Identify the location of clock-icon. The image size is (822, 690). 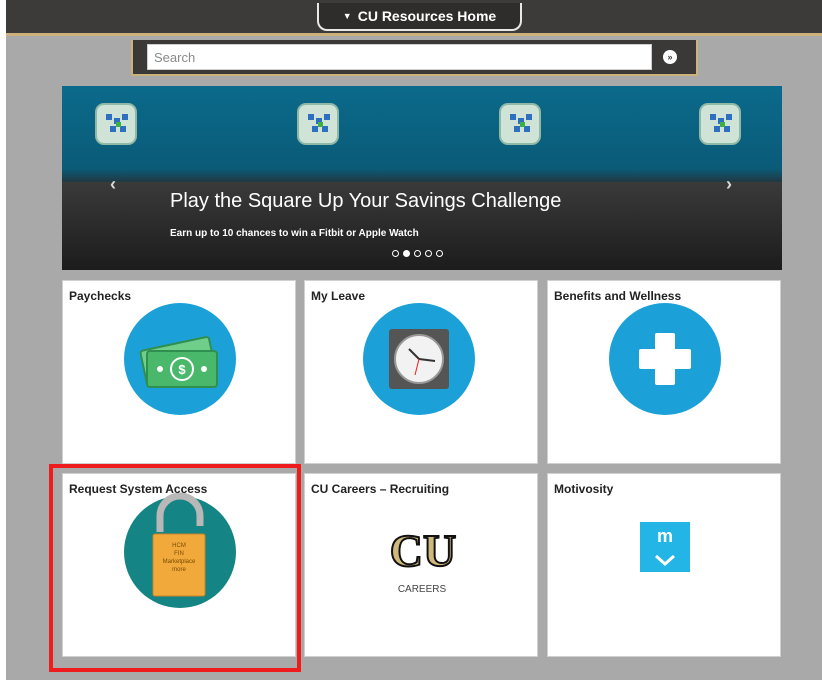
(419, 359).